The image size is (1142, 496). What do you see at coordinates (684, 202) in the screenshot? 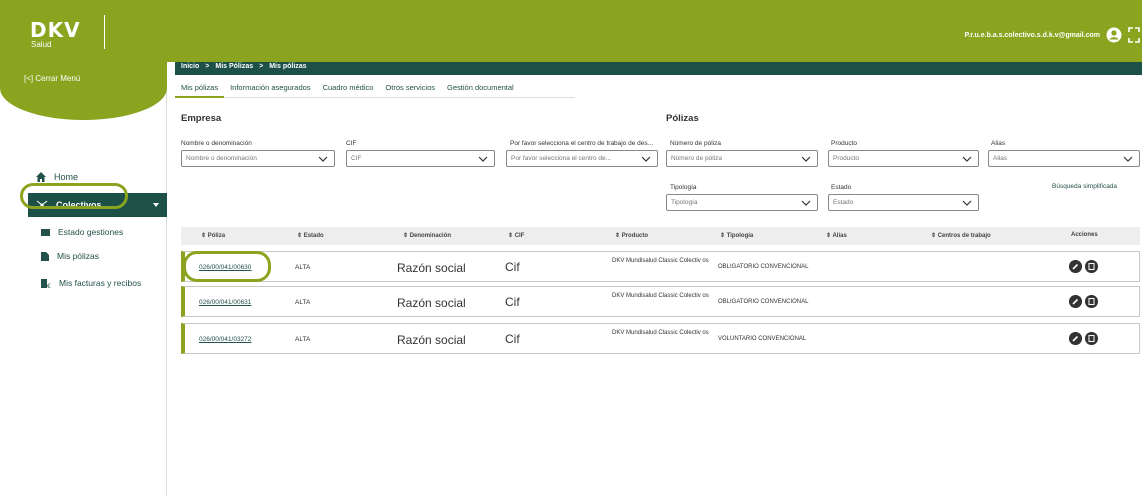
I see `select-placeholder: Tipología` at bounding box center [684, 202].